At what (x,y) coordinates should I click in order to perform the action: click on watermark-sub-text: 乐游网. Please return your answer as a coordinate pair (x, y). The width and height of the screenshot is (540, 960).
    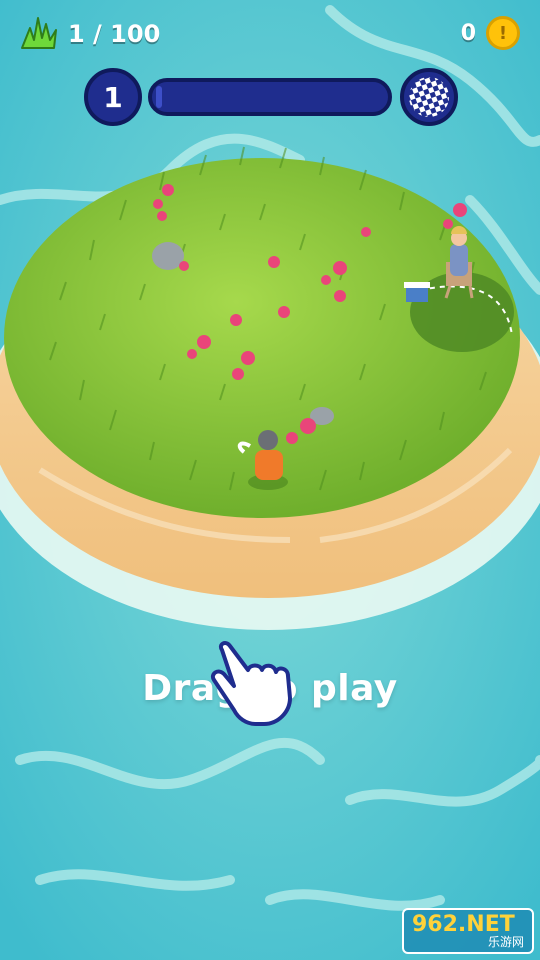
    Looking at the image, I should click on (505, 942).